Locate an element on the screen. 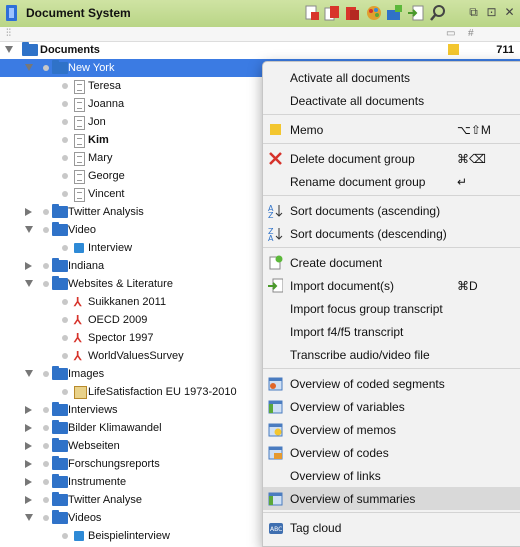 This screenshot has width=520, height=547. menu-item-sort-documents-descending: Z A Sort documents (descending) is located at coordinates (391, 233).